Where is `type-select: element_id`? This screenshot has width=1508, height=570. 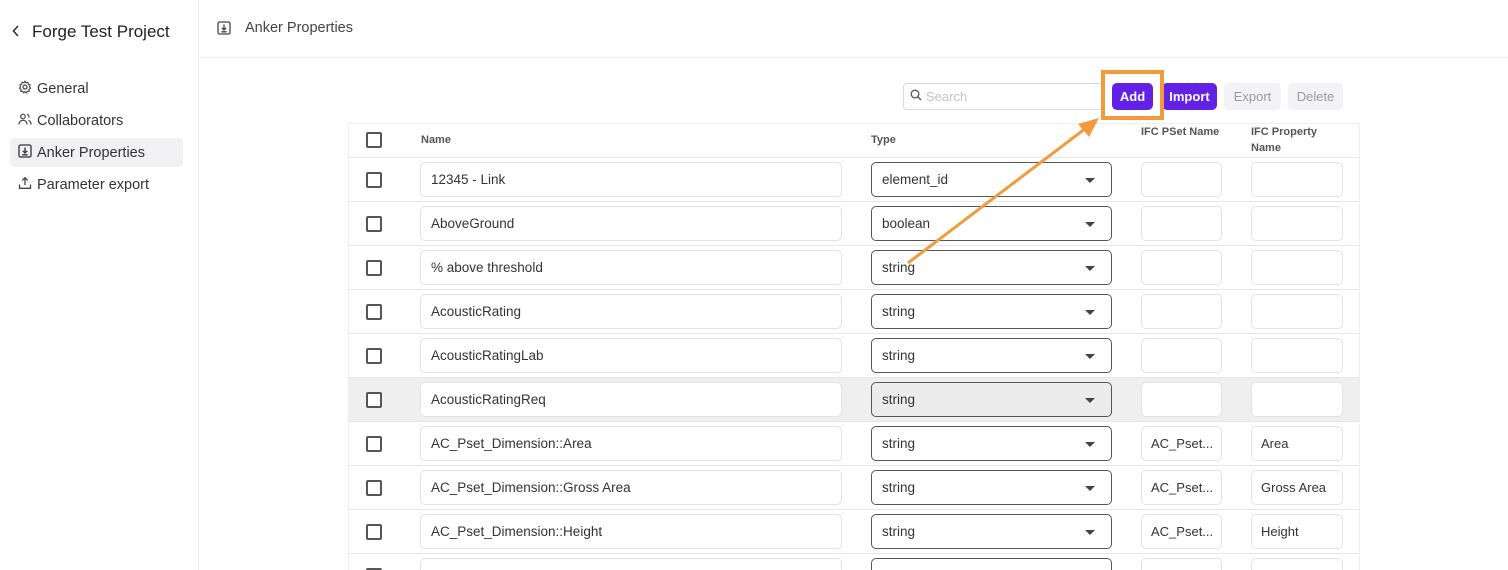
type-select: element_id is located at coordinates (991, 179).